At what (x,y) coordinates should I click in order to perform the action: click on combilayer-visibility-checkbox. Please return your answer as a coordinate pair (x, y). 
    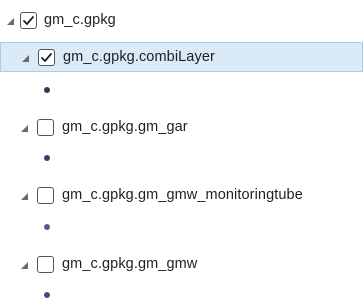
    Looking at the image, I should click on (46, 57).